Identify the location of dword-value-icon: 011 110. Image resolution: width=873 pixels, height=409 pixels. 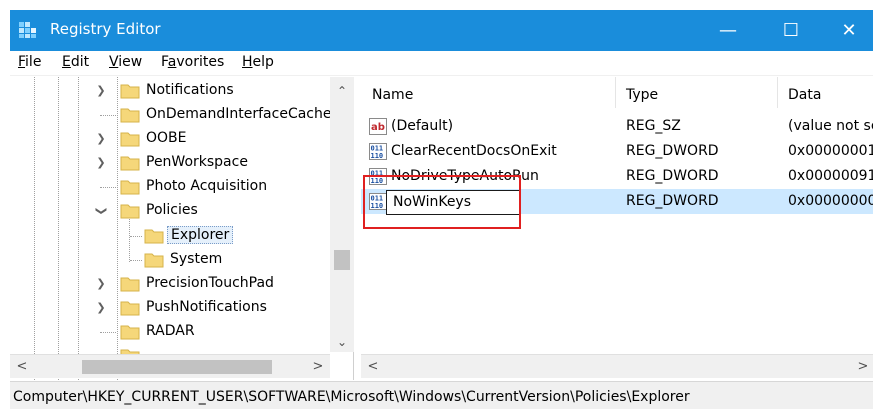
(378, 151).